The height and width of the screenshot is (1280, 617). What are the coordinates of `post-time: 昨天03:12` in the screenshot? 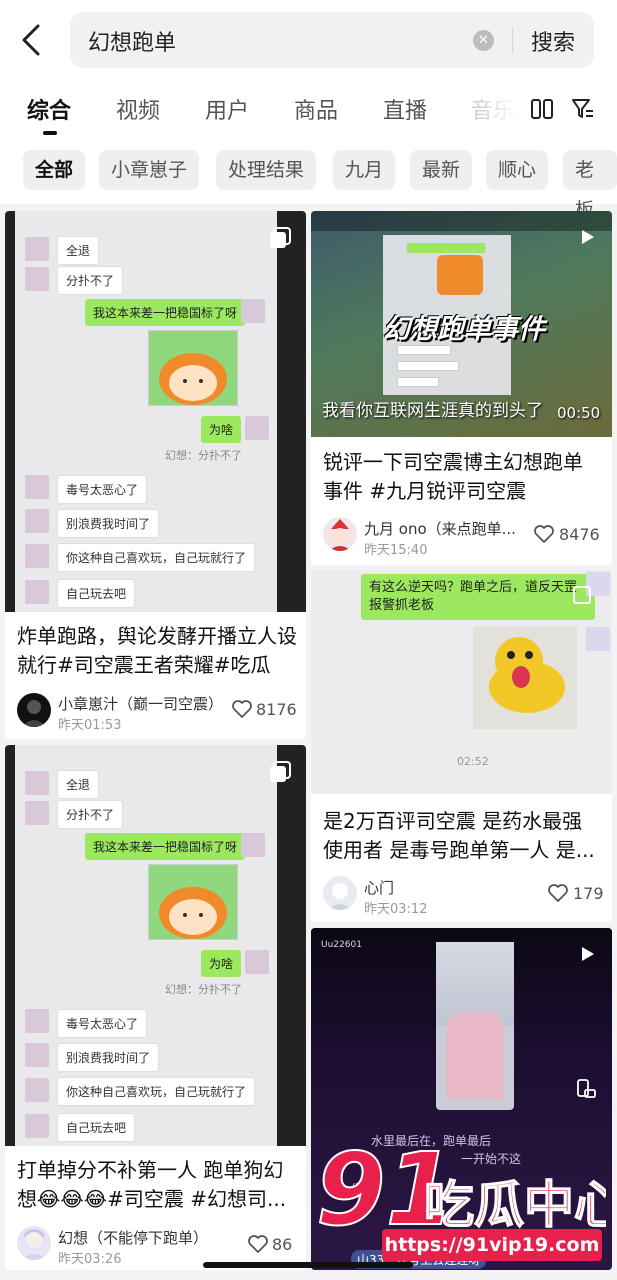 It's located at (396, 909).